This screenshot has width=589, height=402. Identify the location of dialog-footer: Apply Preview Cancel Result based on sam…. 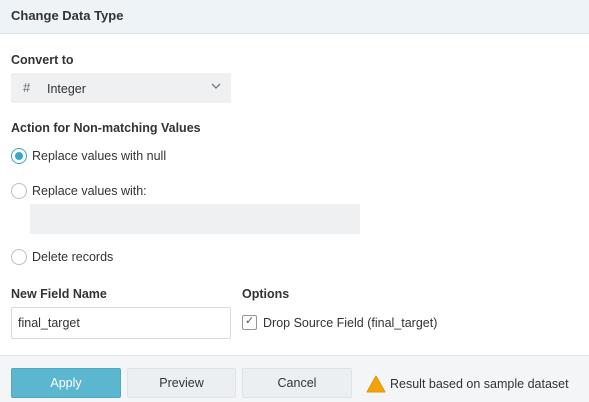
(294, 378).